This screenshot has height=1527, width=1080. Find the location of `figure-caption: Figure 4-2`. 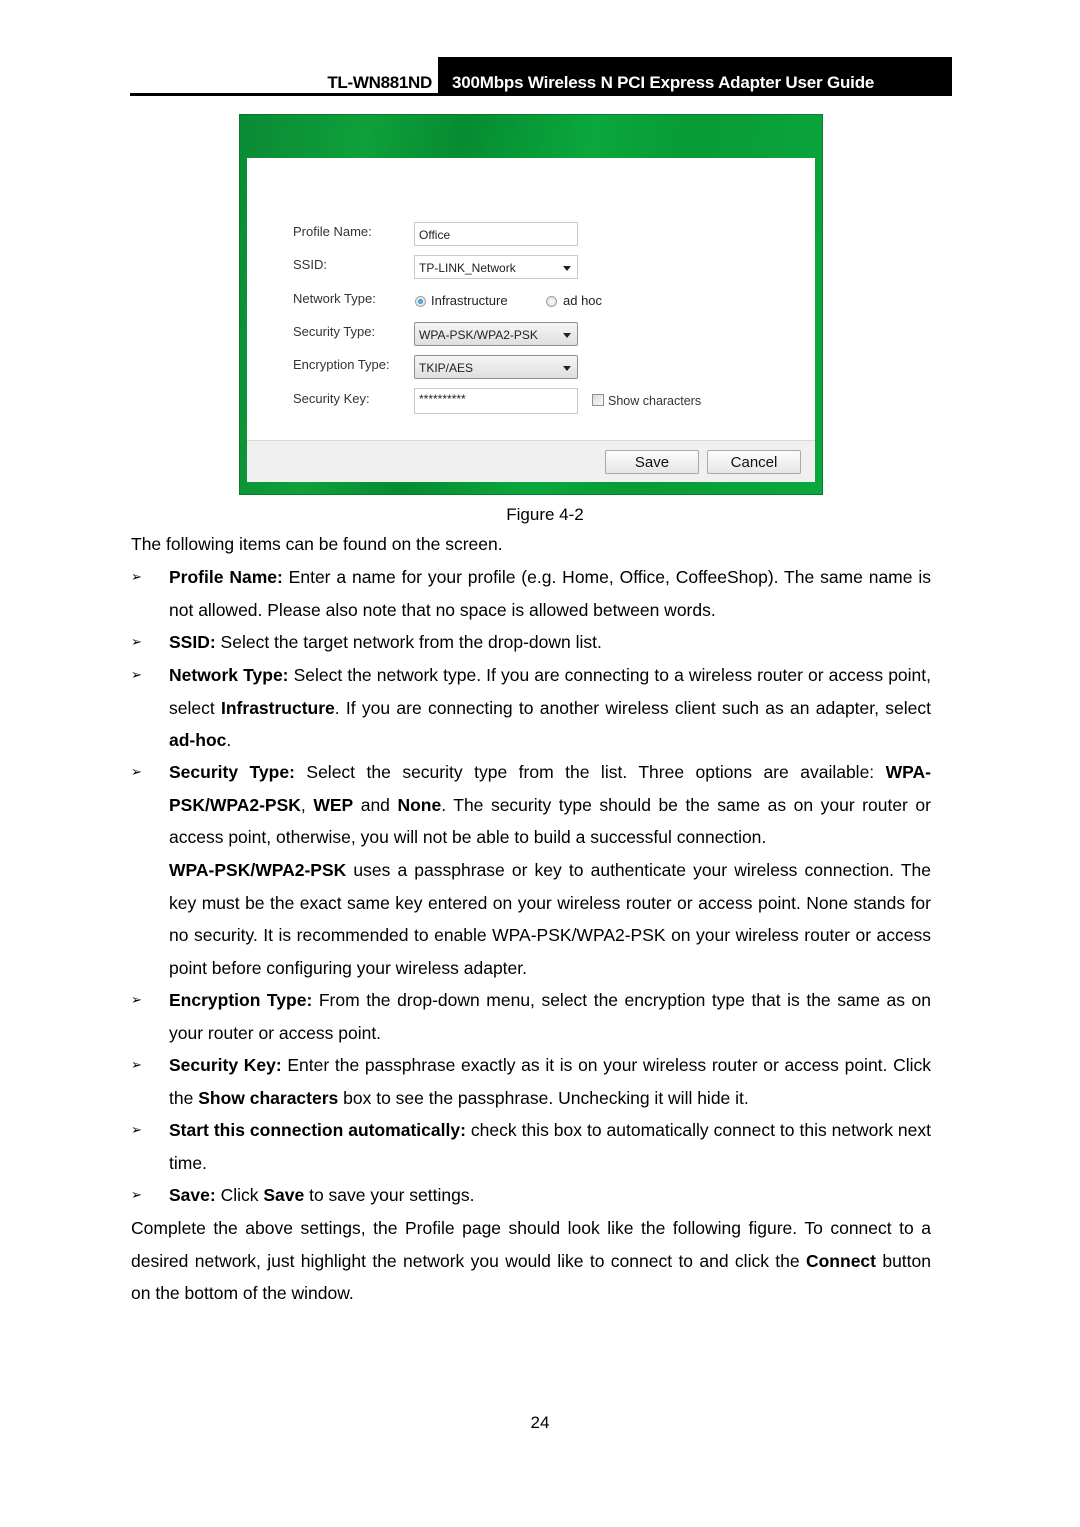

figure-caption: Figure 4-2 is located at coordinates (540, 515).